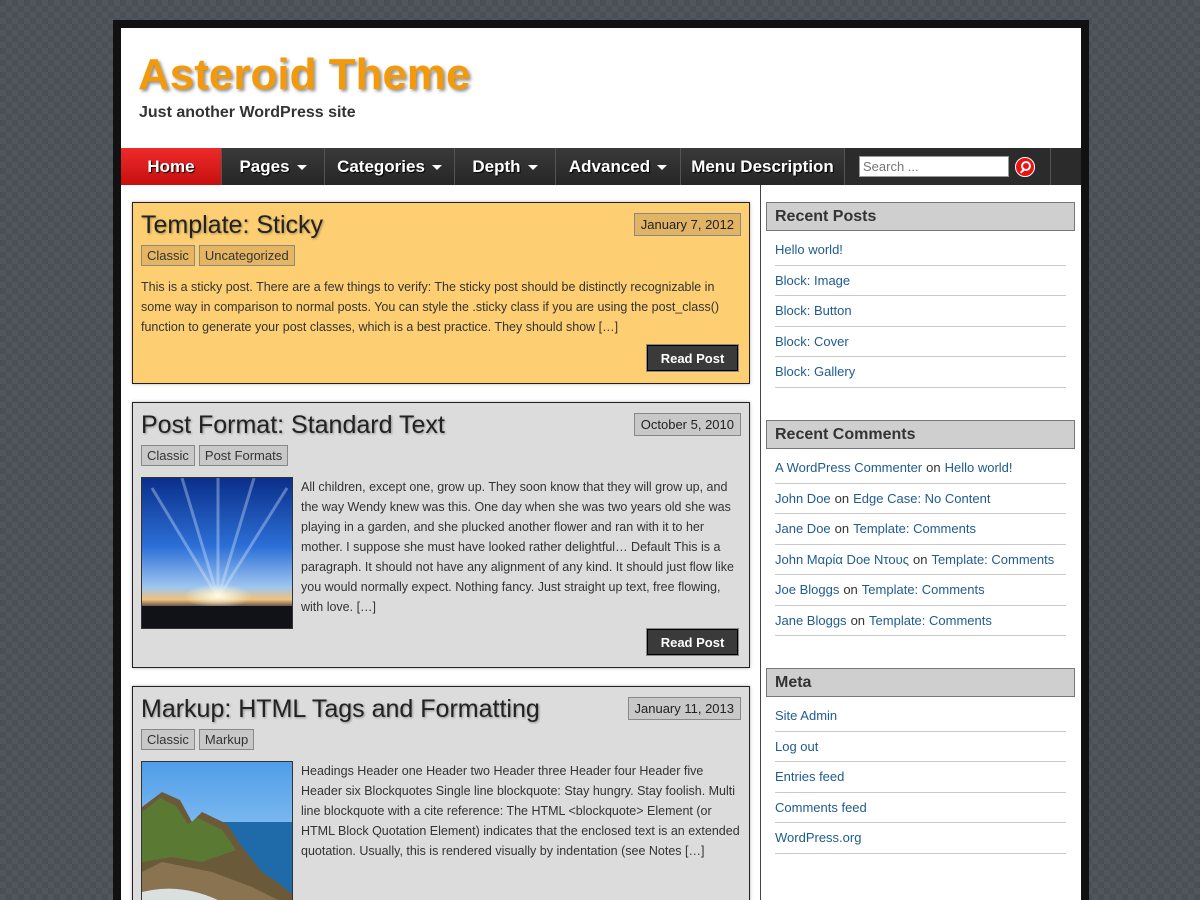 This screenshot has height=900, width=1200. Describe the element at coordinates (217, 830) in the screenshot. I see `post-thumbnail-coast` at that location.